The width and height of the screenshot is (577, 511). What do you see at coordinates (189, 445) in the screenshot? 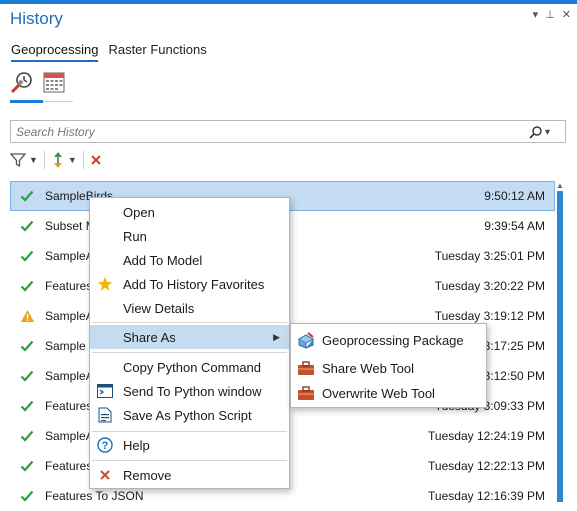
I see `menu-item-help: ? Help` at bounding box center [189, 445].